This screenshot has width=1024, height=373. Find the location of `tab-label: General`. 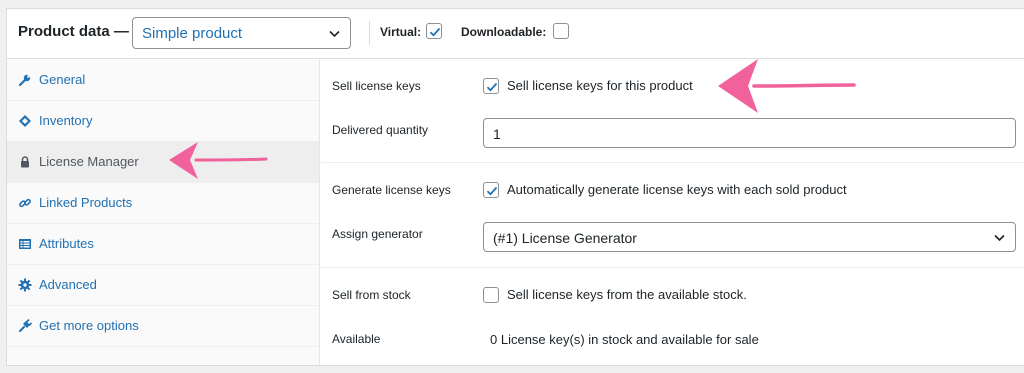

tab-label: General is located at coordinates (62, 79).